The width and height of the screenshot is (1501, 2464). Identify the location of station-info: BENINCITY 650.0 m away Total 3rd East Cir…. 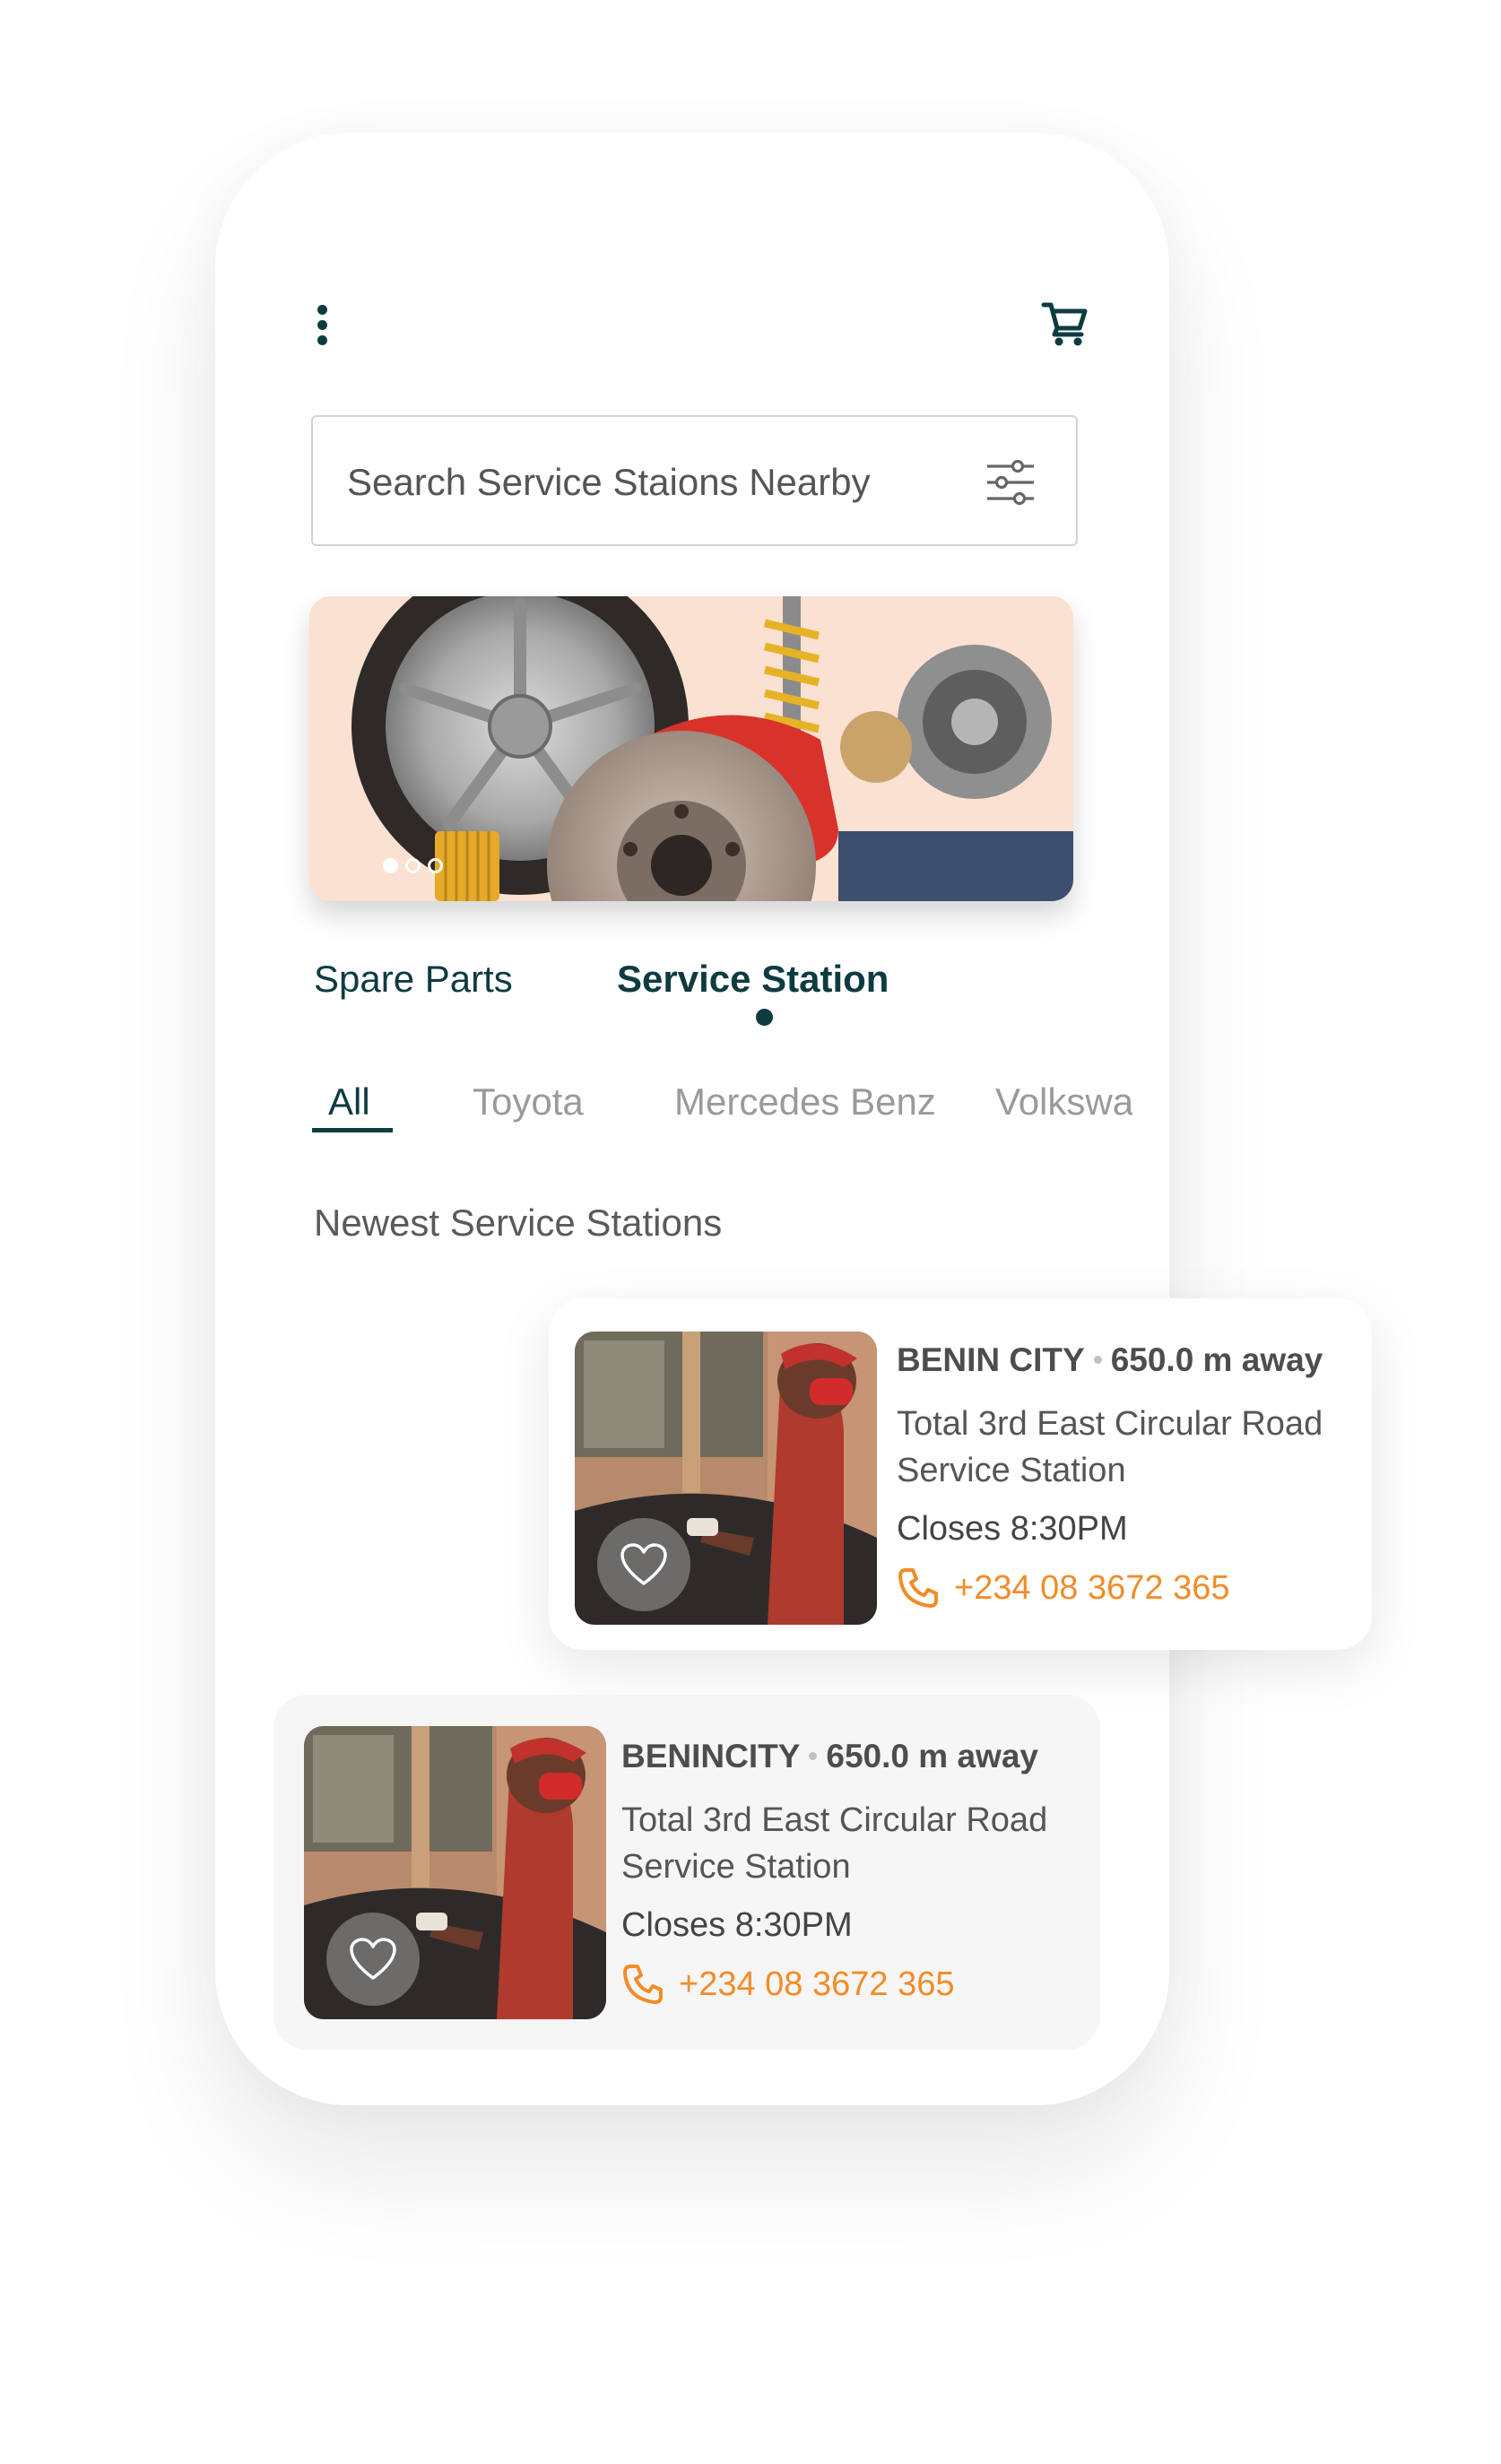
(854, 1872).